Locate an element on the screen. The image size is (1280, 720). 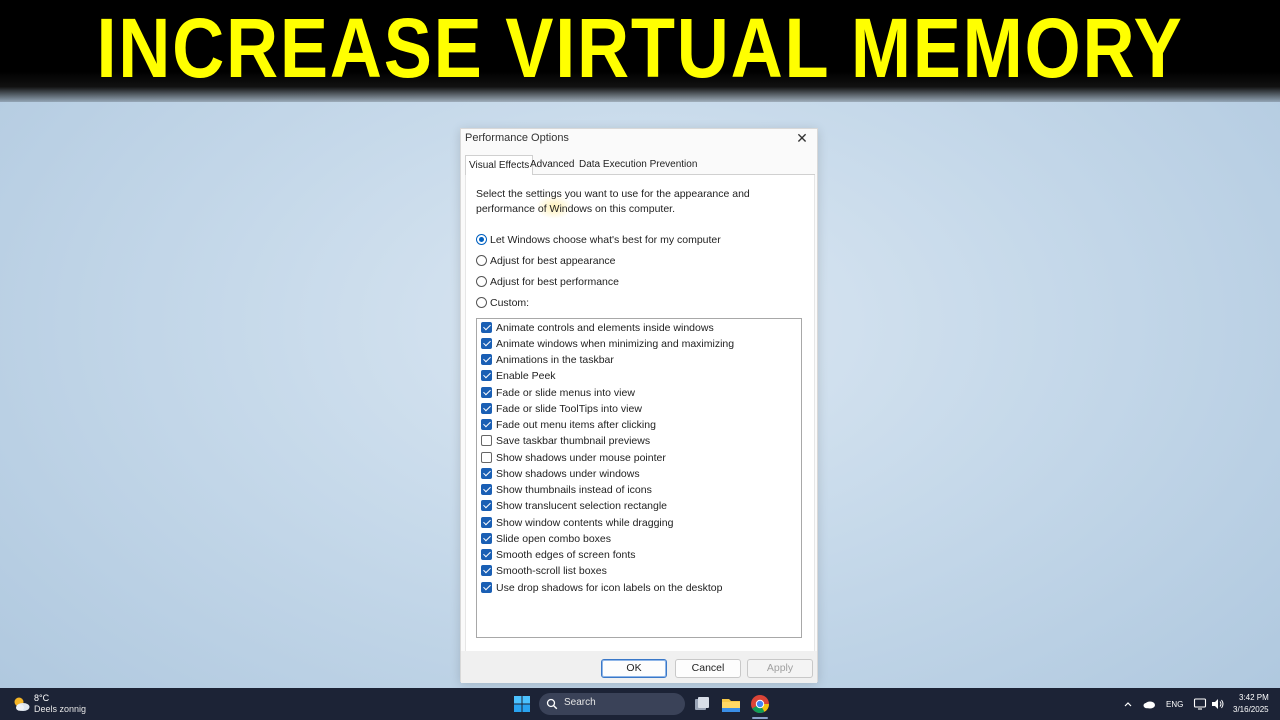
effect-label: Fade or slide ToolTips into view is located at coordinates (569, 409).